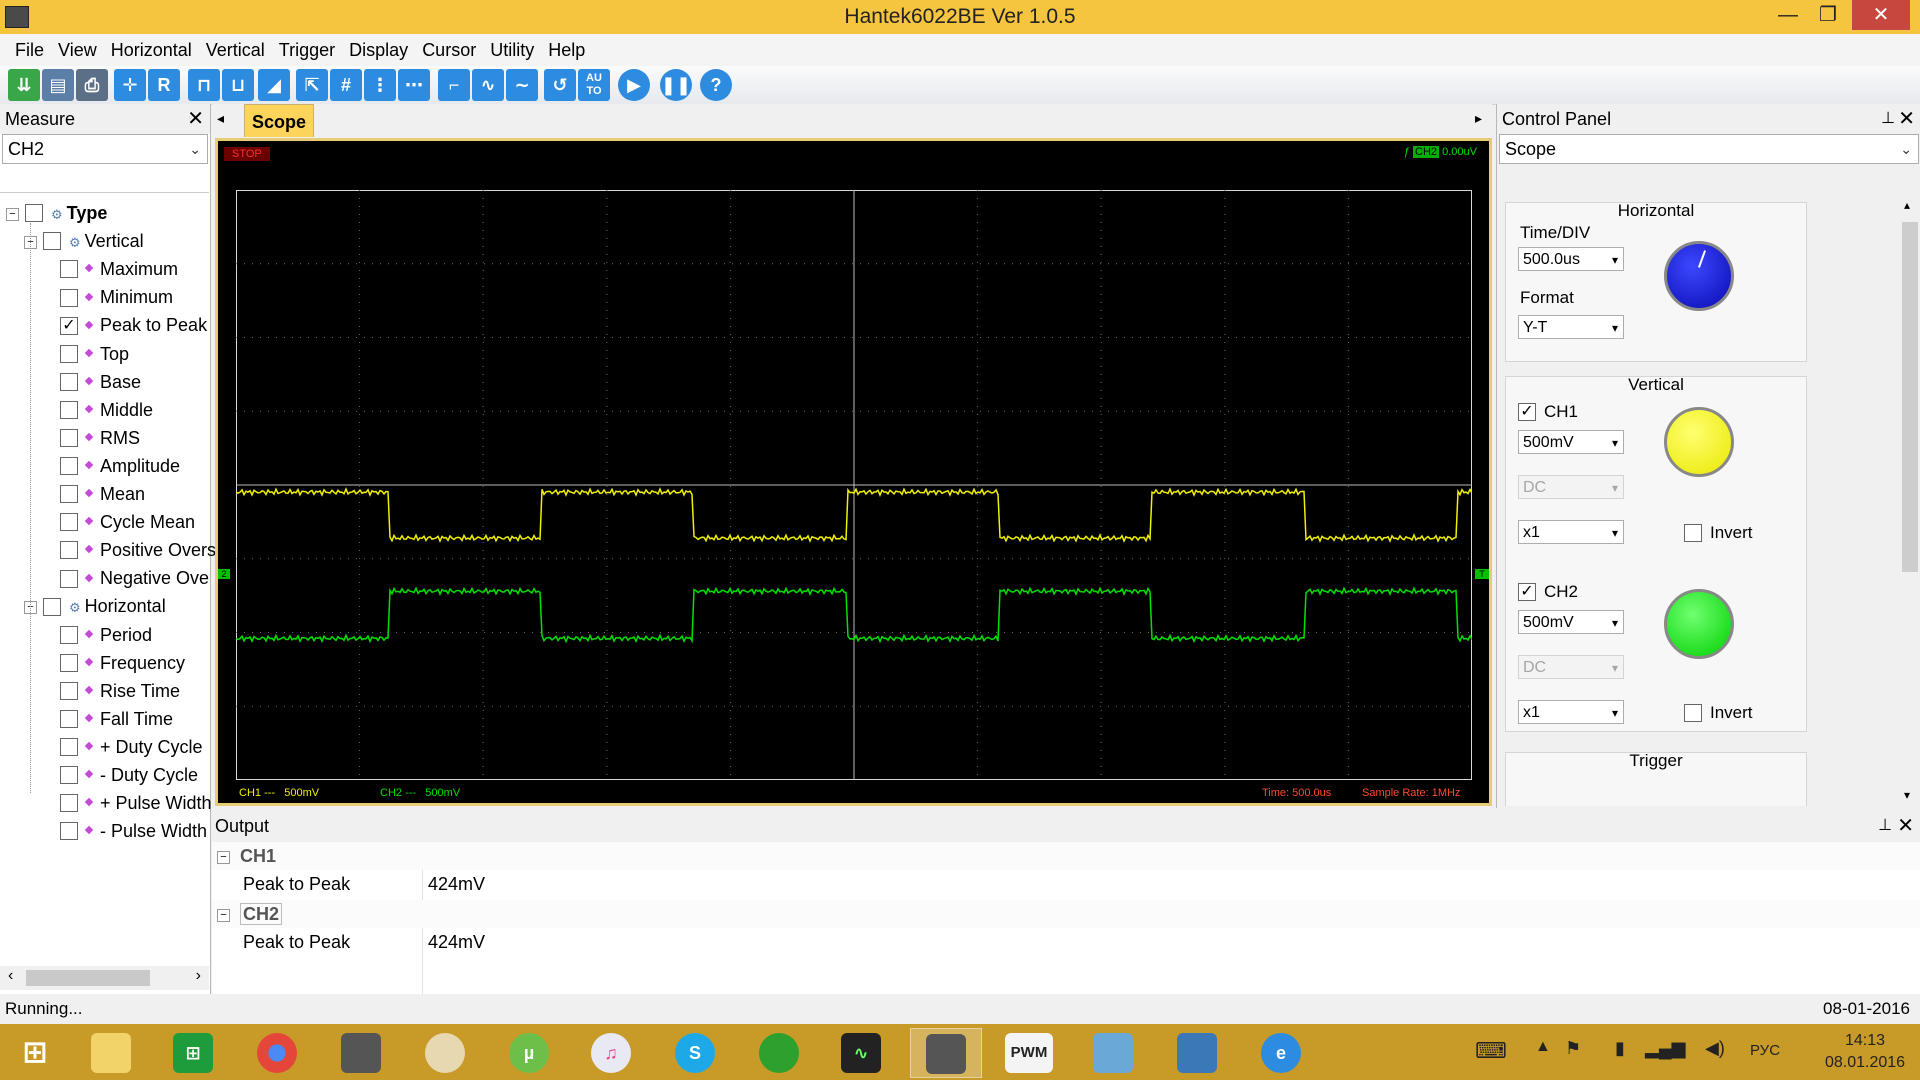  Describe the element at coordinates (129, 775) in the screenshot. I see `measure-tree-item: - Duty Cycle` at that location.